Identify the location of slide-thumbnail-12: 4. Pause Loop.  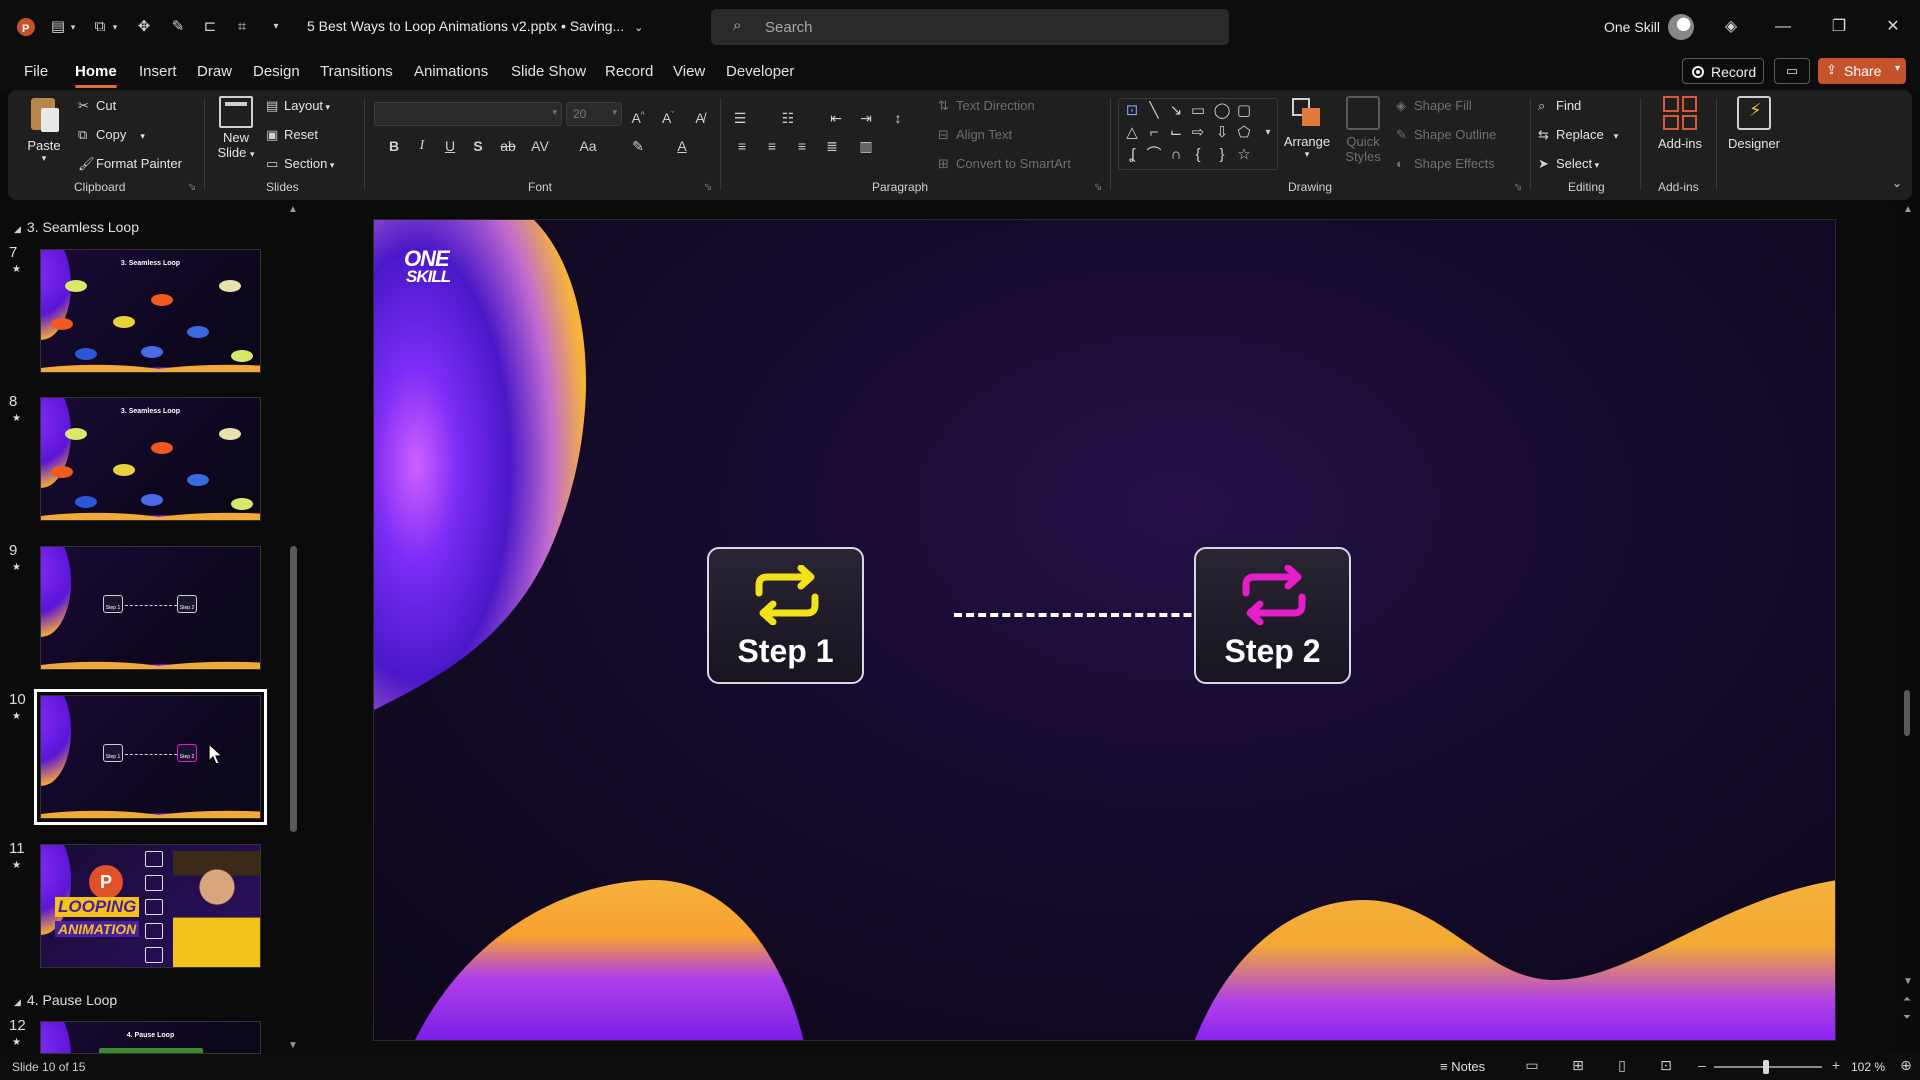
(150, 1037).